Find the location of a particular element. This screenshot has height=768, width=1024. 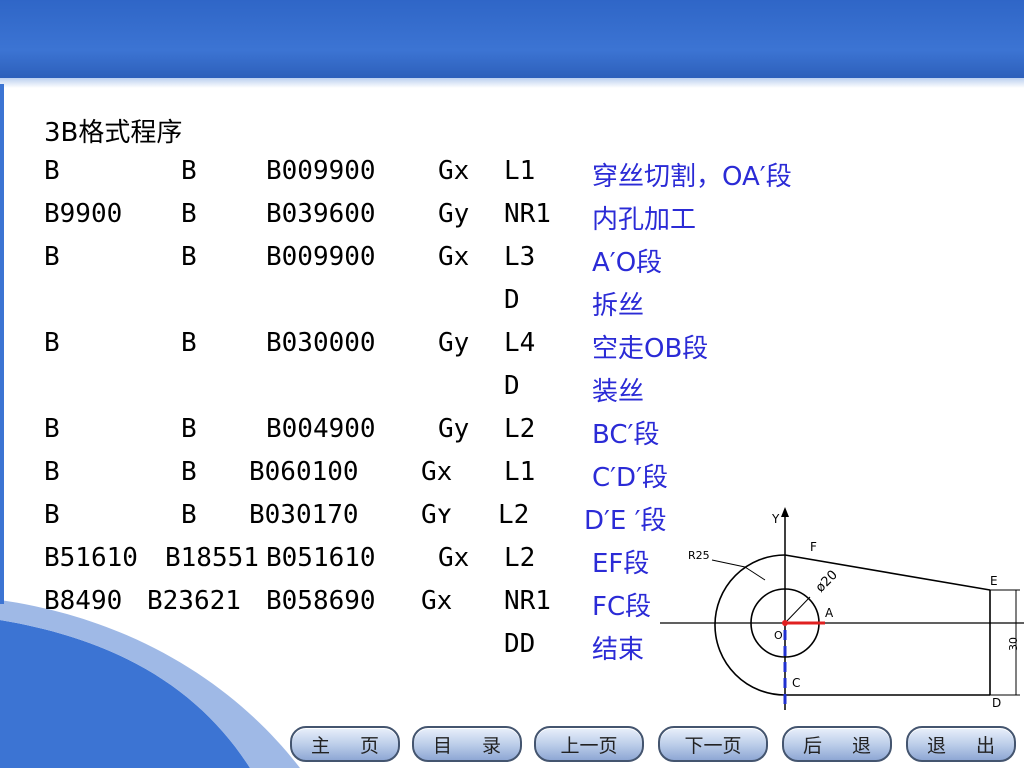

part-drawing: Y R25 F E A O C D ø20 30 is located at coordinates (842, 608).